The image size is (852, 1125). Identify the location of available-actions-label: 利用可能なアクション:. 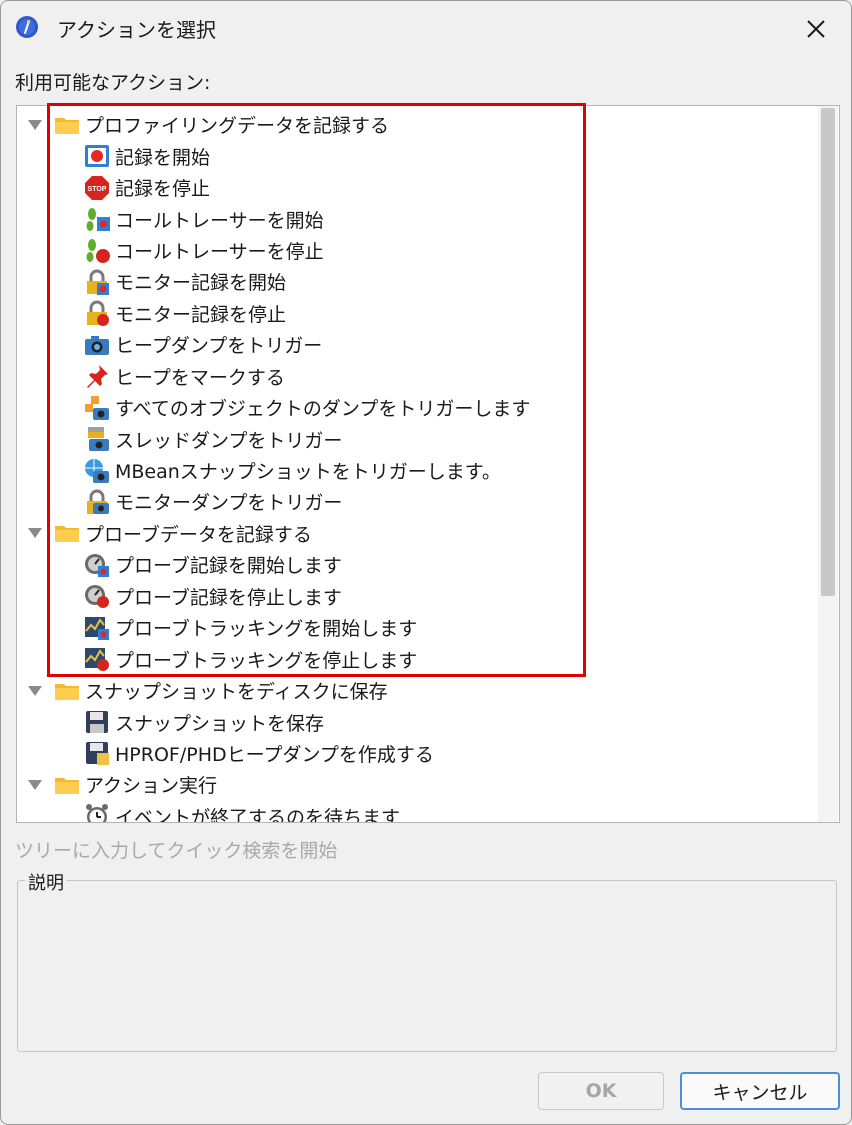
(113, 83).